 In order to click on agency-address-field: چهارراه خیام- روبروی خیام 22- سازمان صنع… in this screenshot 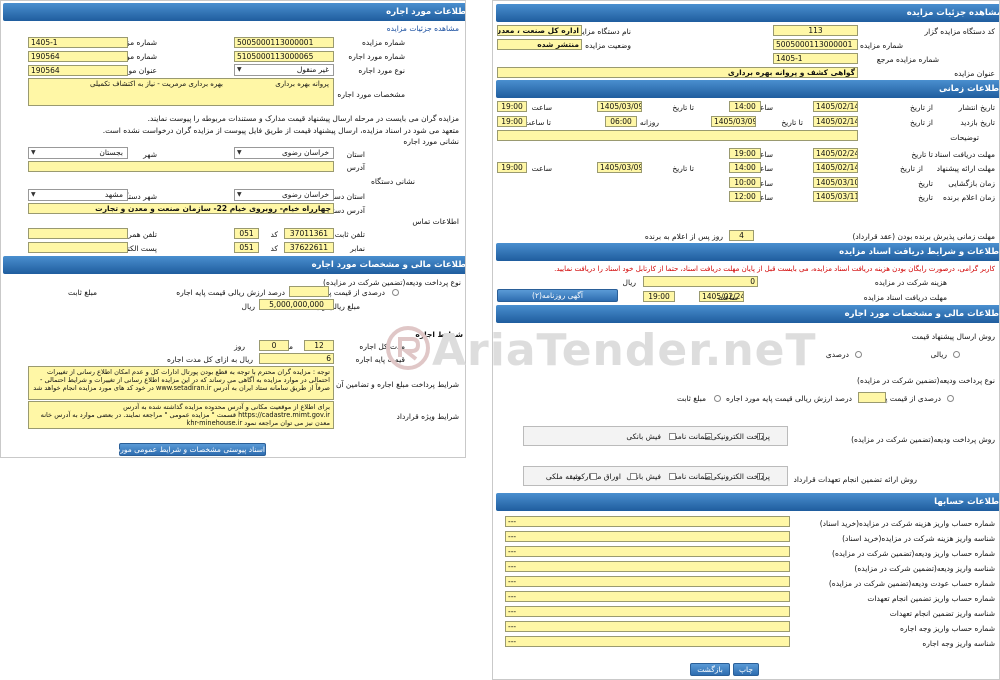, I will do `click(181, 208)`.